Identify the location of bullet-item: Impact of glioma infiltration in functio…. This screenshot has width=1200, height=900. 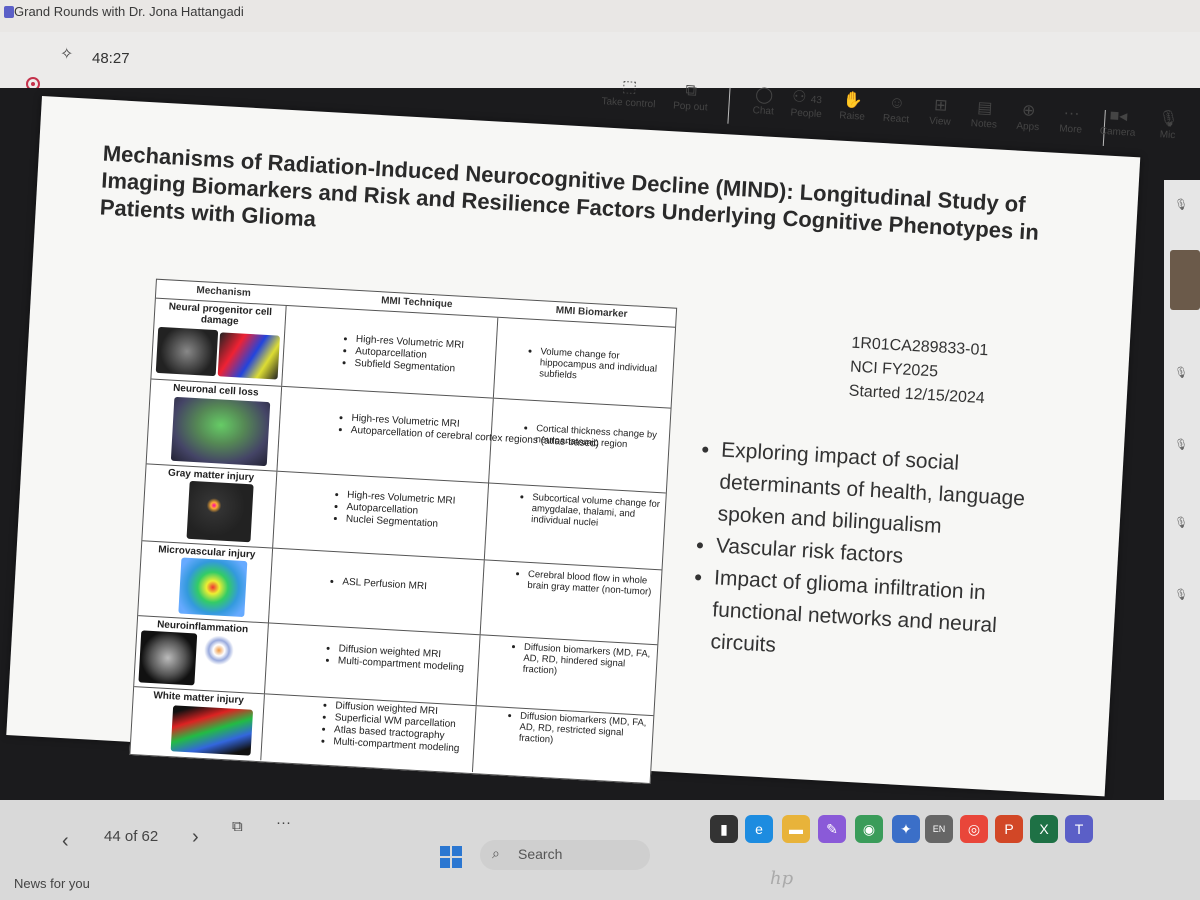
(882, 619).